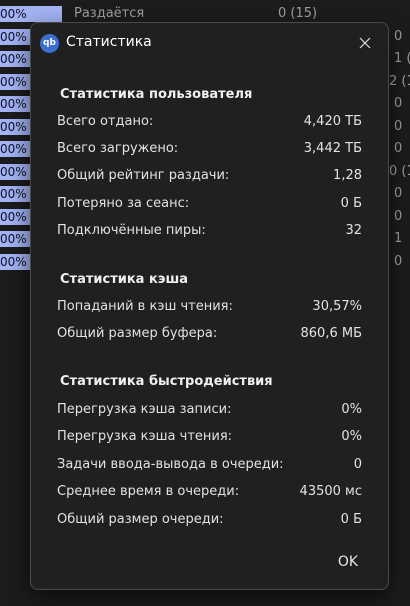  What do you see at coordinates (123, 203) in the screenshot?
I see `session-waste-label: Потеряно за сеанс:` at bounding box center [123, 203].